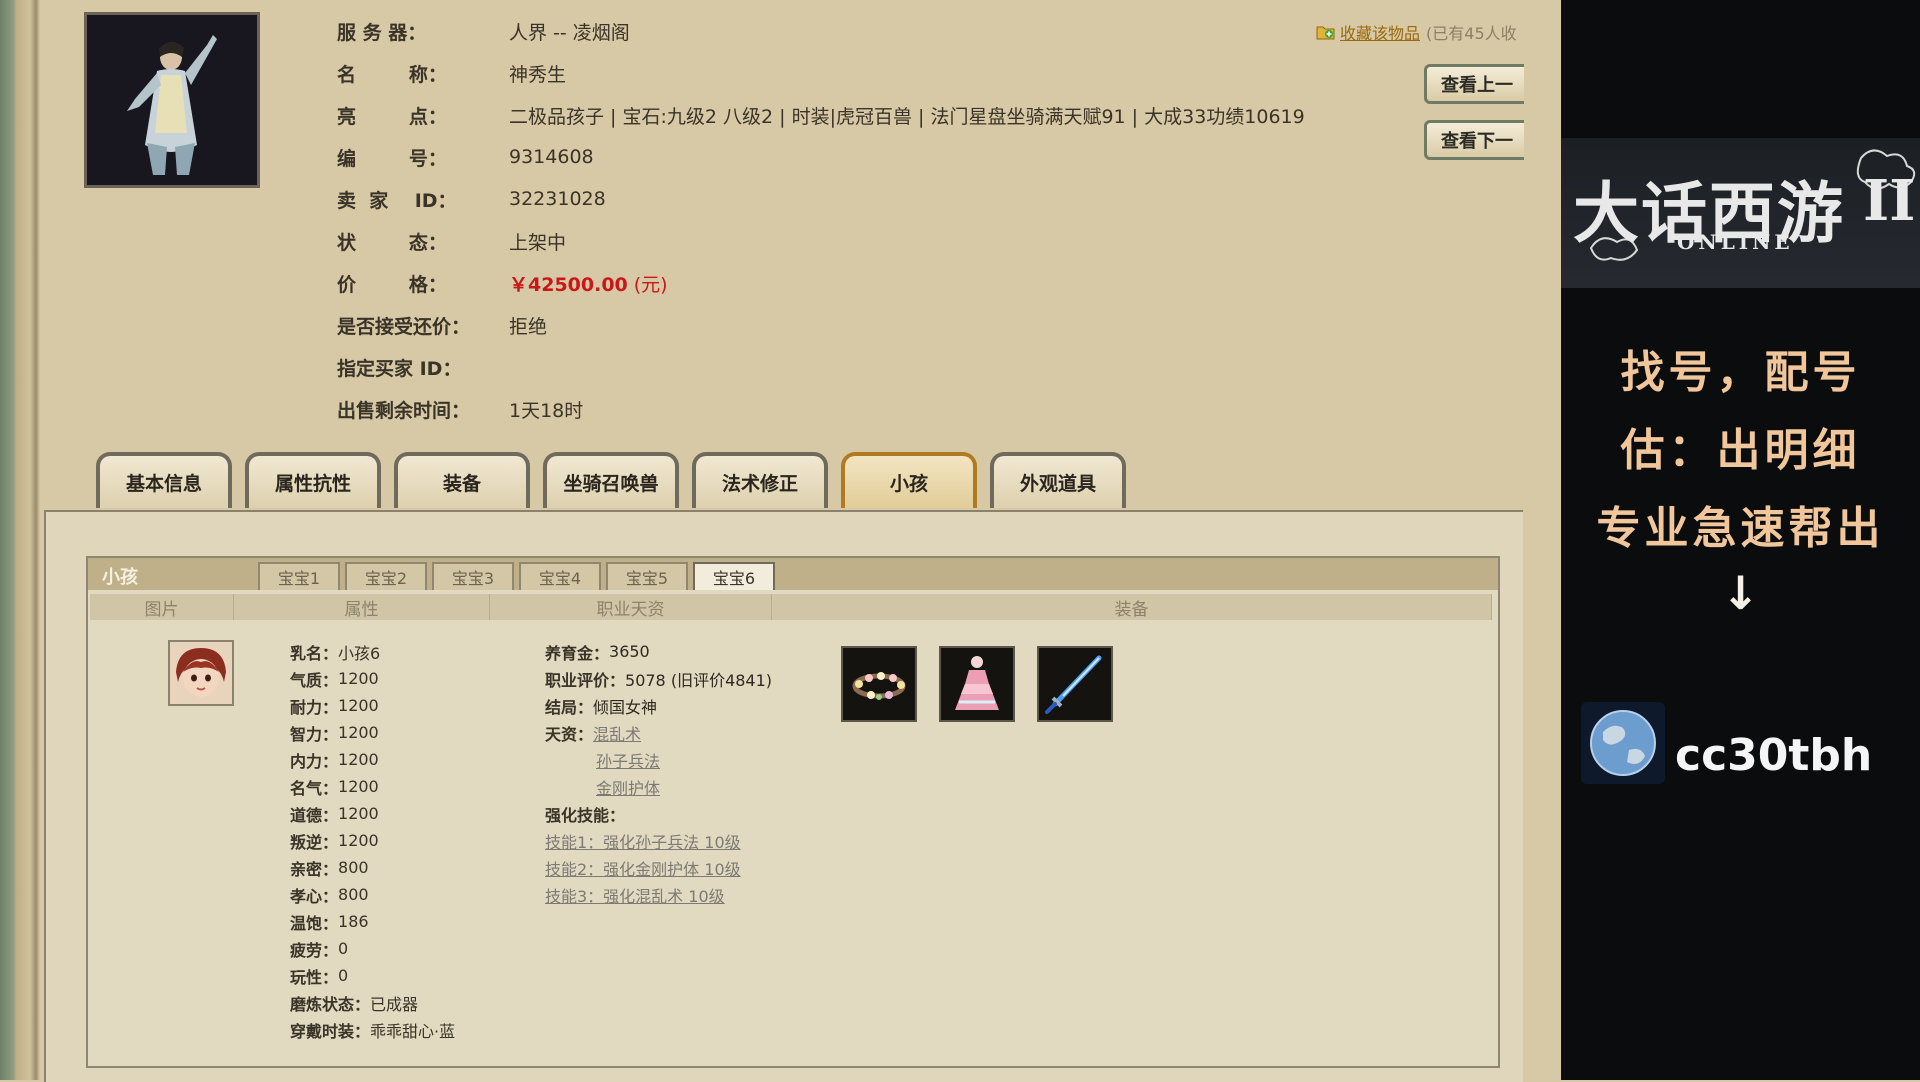 The image size is (1920, 1082). What do you see at coordinates (319, 976) in the screenshot?
I see `attr-row: 玩性： 0` at bounding box center [319, 976].